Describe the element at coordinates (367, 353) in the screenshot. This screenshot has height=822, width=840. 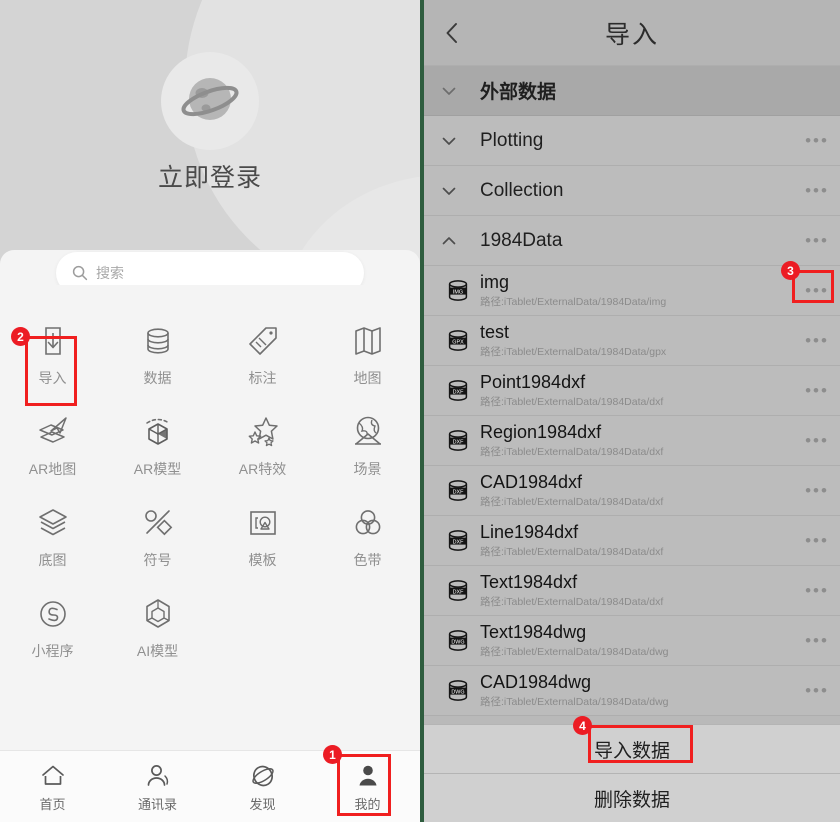
I see `grid-cell-map: 地图` at that location.